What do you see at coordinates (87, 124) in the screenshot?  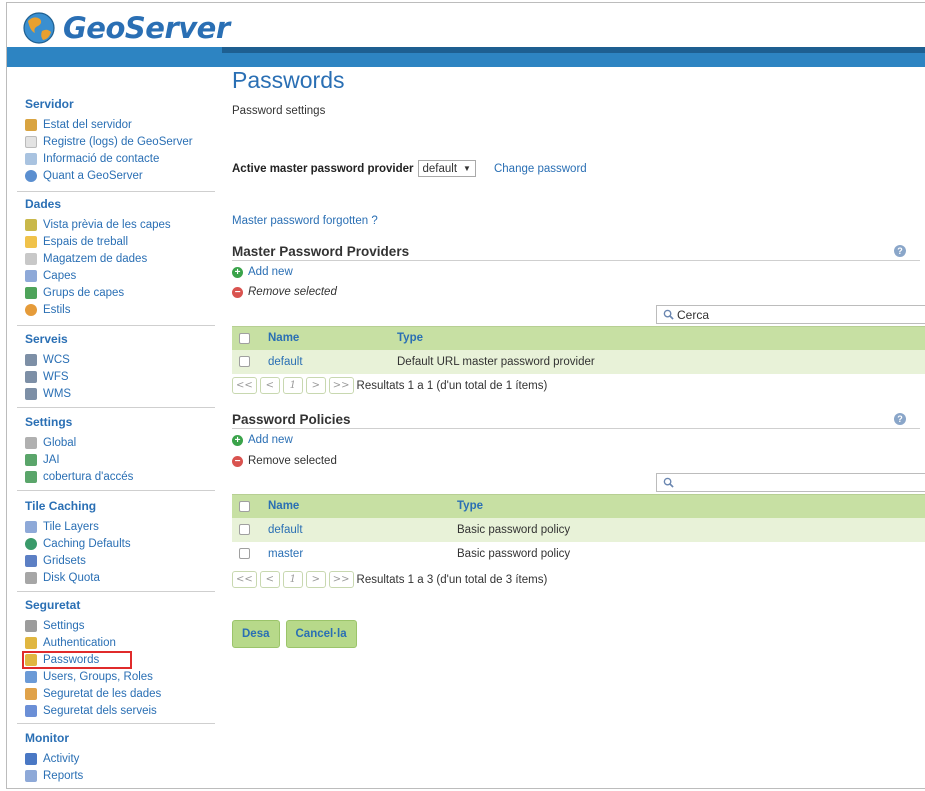 I see `sidebar-item-label: Estat del servidor` at bounding box center [87, 124].